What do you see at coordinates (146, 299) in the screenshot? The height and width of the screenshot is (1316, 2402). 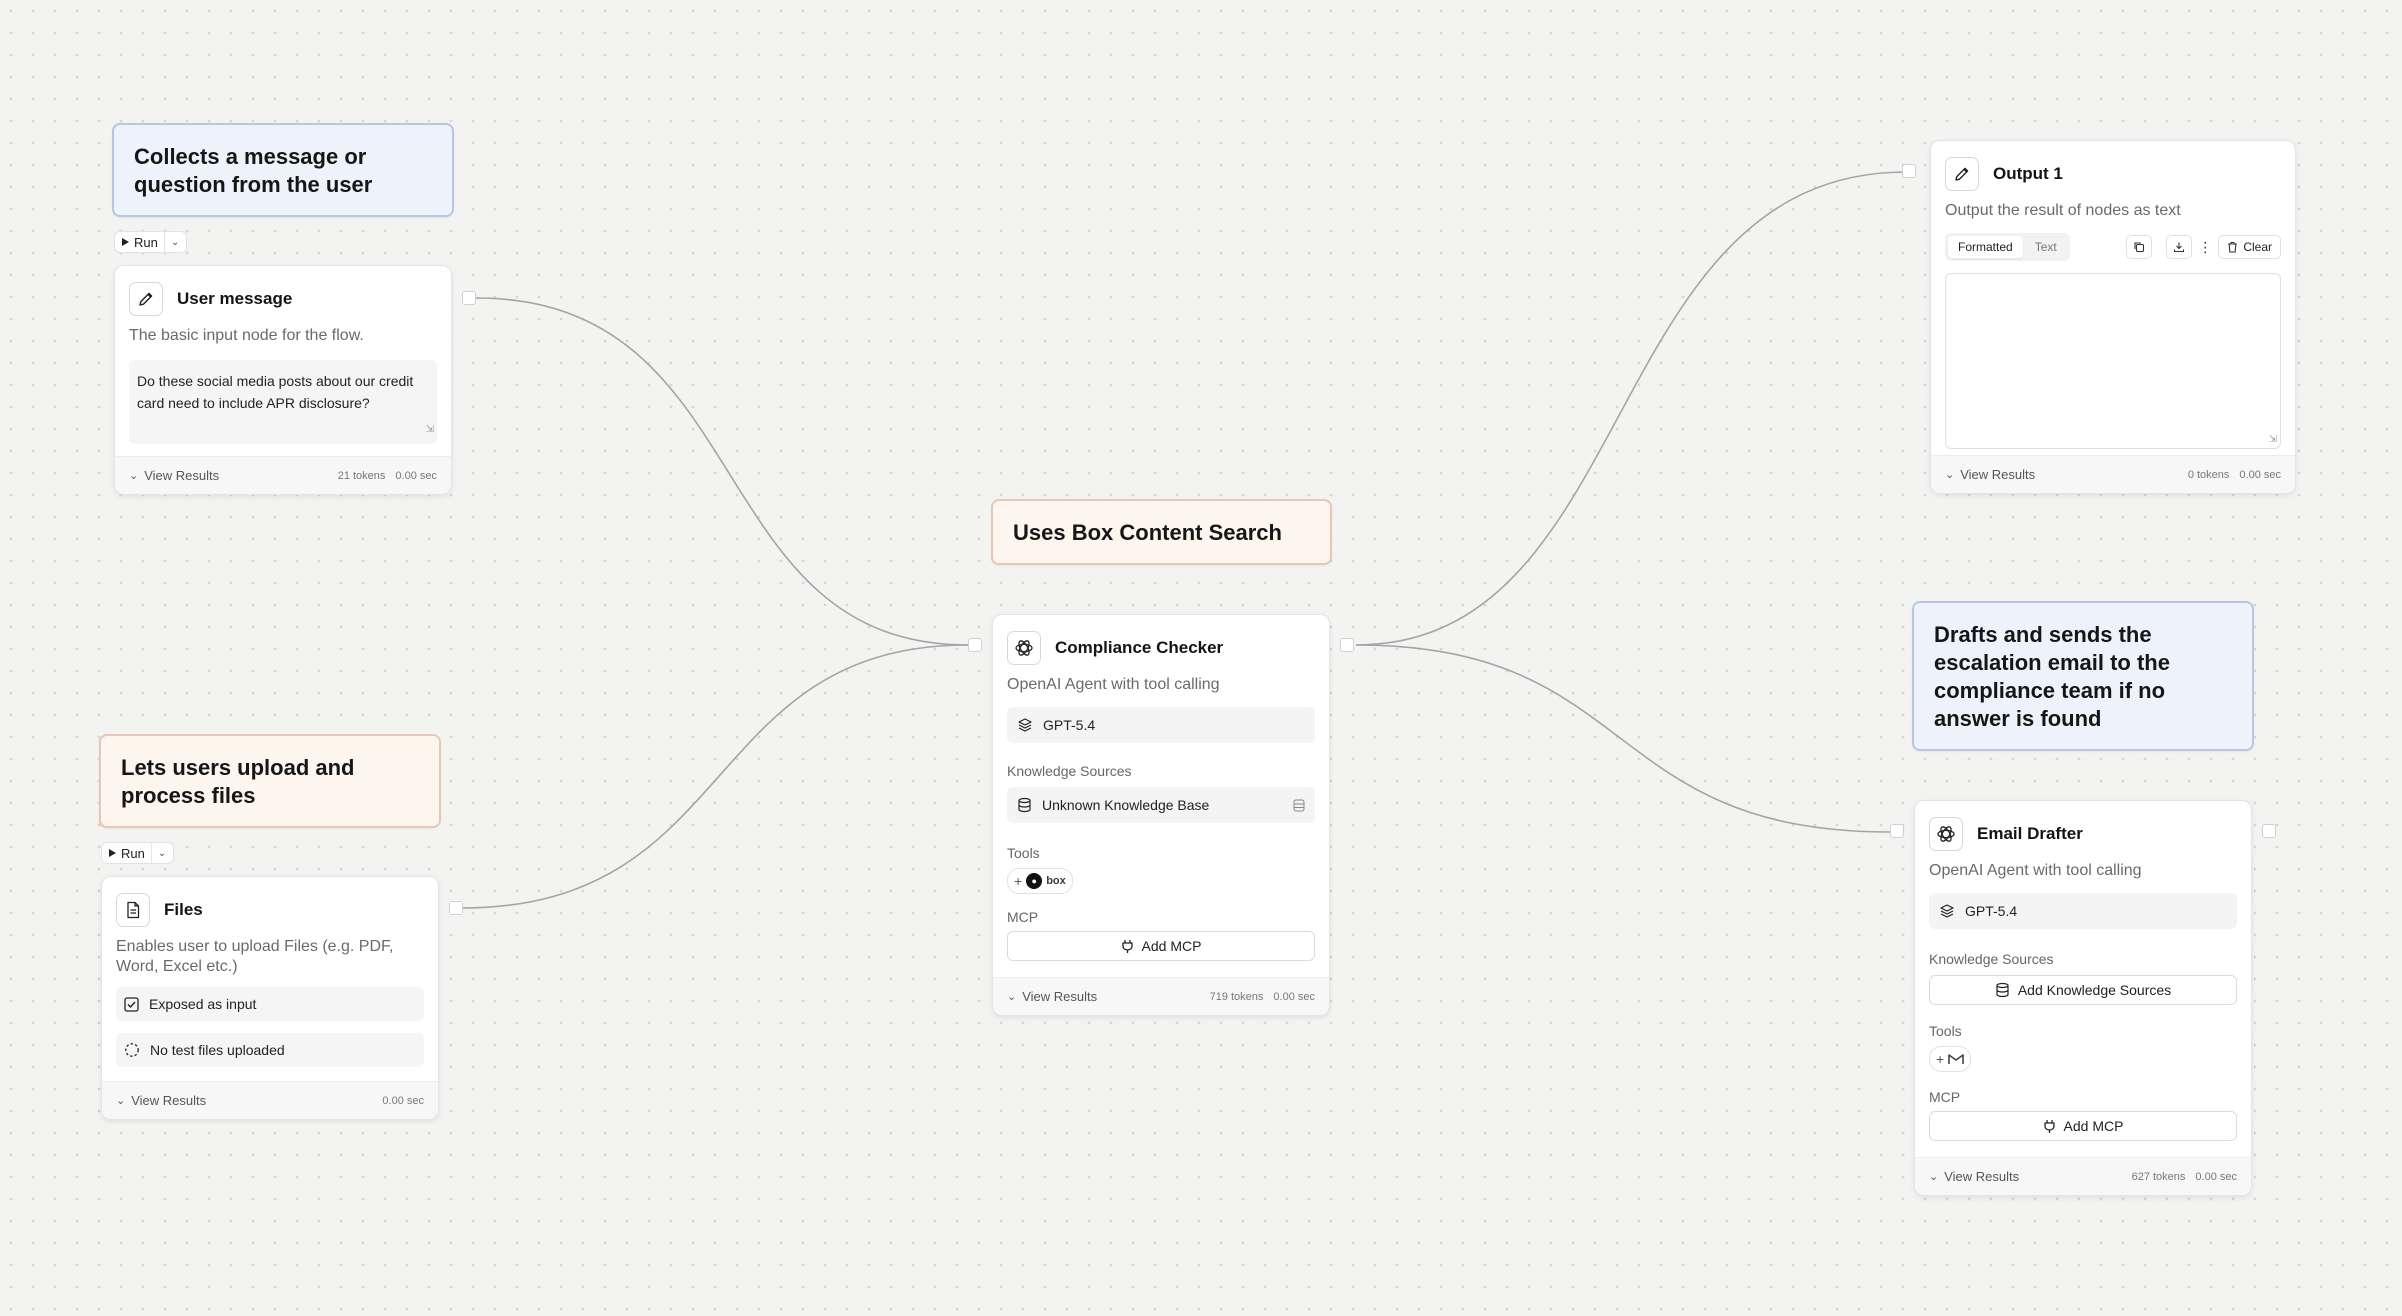 I see `pencil-icon` at bounding box center [146, 299].